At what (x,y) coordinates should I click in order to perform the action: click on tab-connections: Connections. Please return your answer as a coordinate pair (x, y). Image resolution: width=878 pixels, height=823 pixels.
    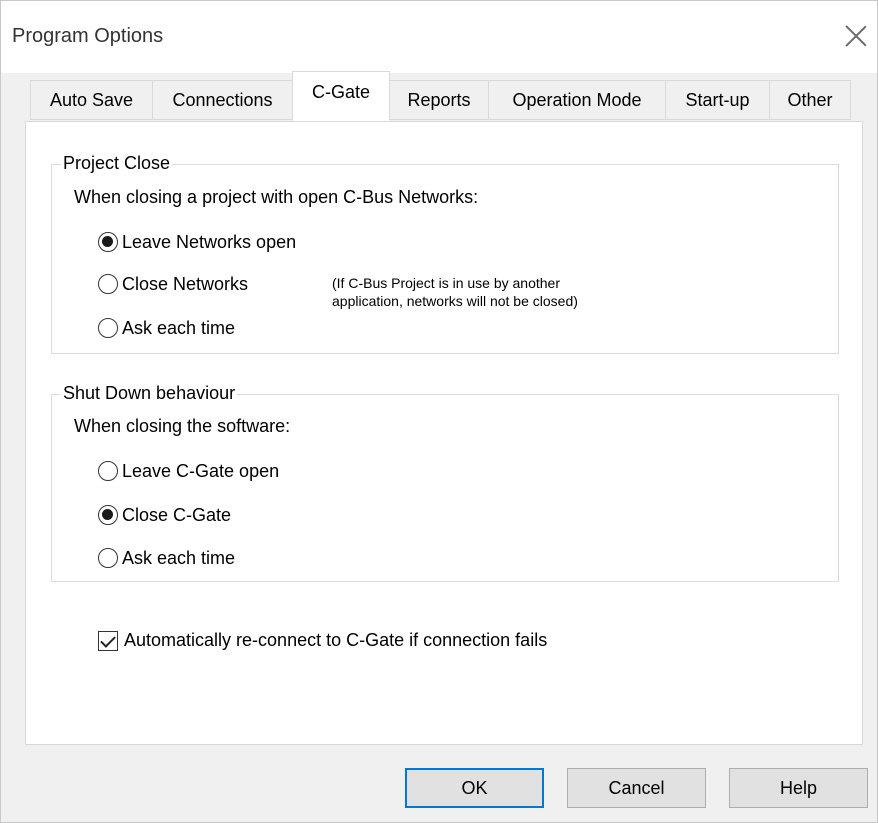
    Looking at the image, I should click on (222, 100).